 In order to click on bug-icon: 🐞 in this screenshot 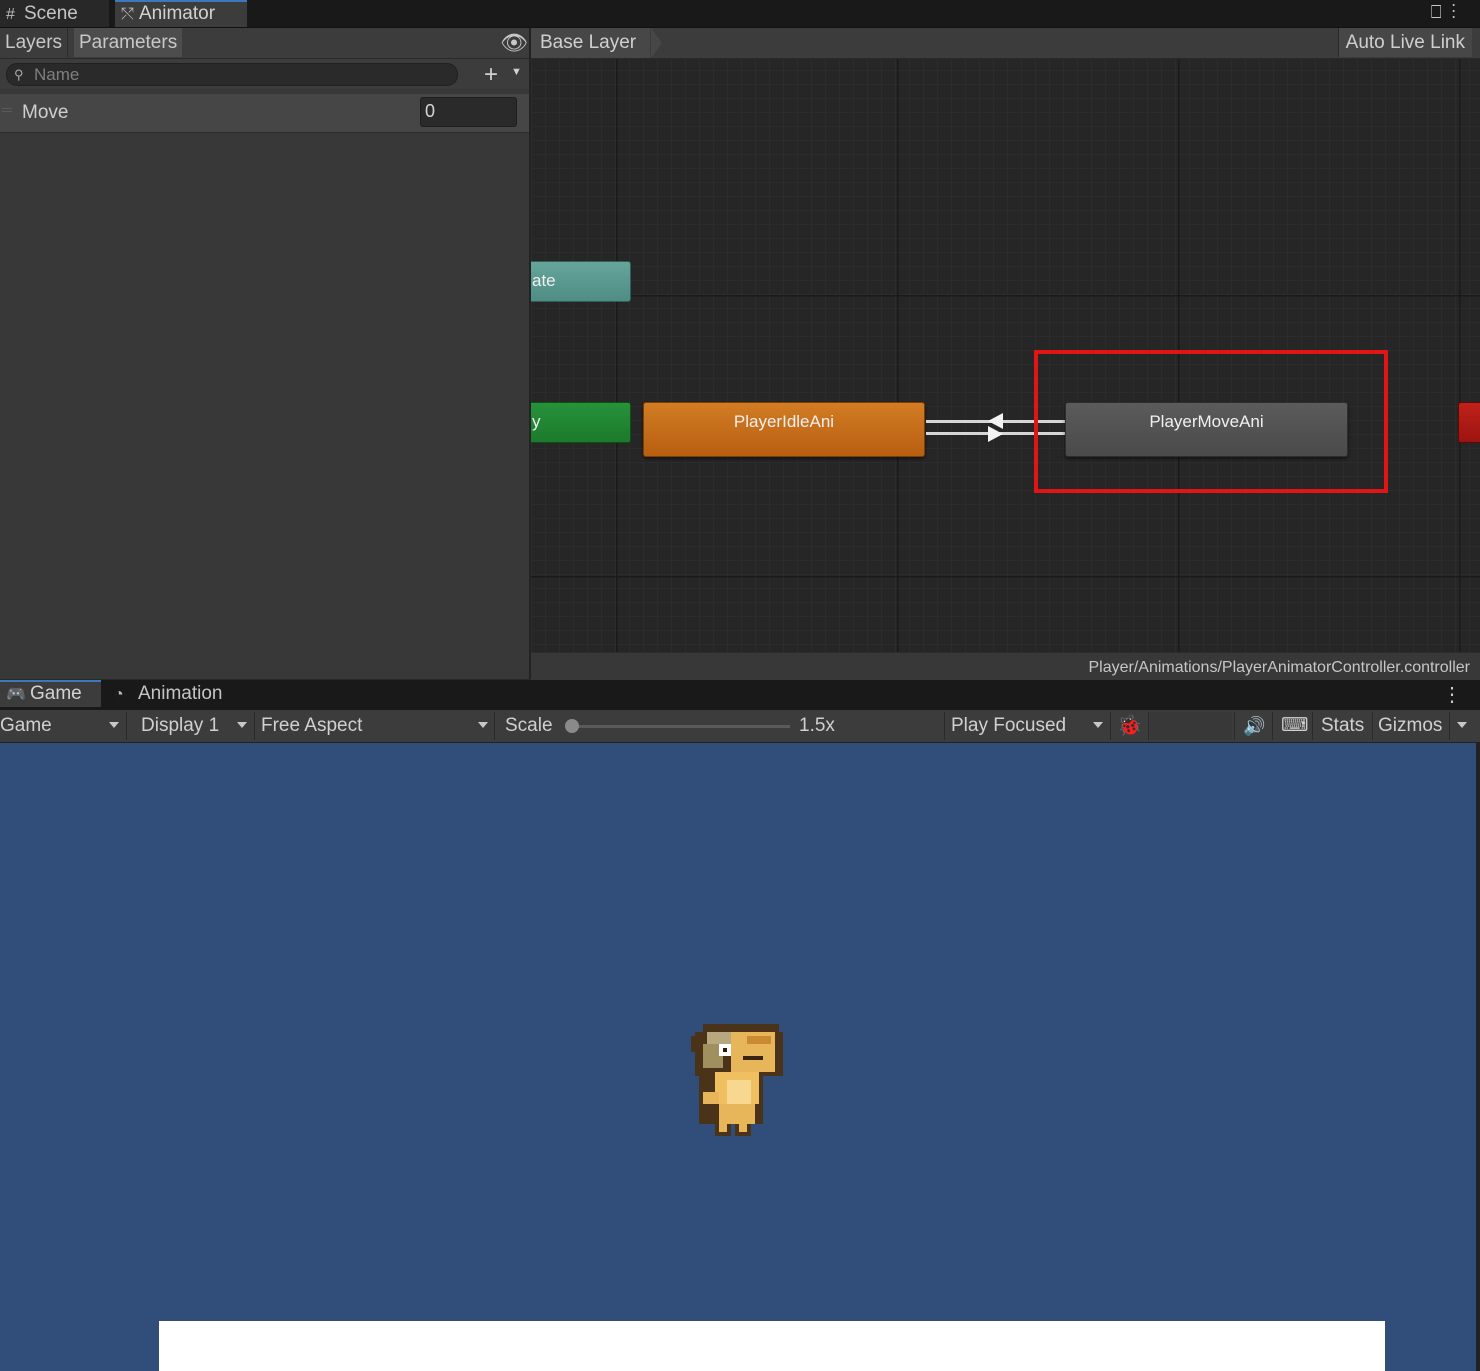, I will do `click(1129, 726)`.